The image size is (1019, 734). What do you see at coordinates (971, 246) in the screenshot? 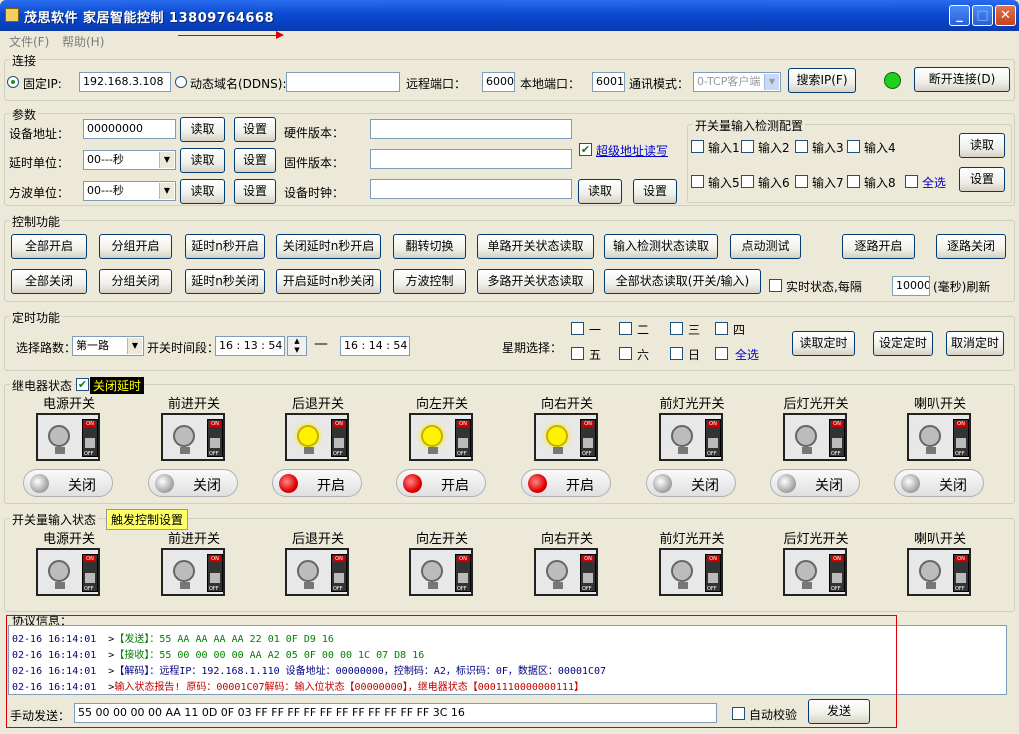
I see `control-button: 逐路关闭` at bounding box center [971, 246].